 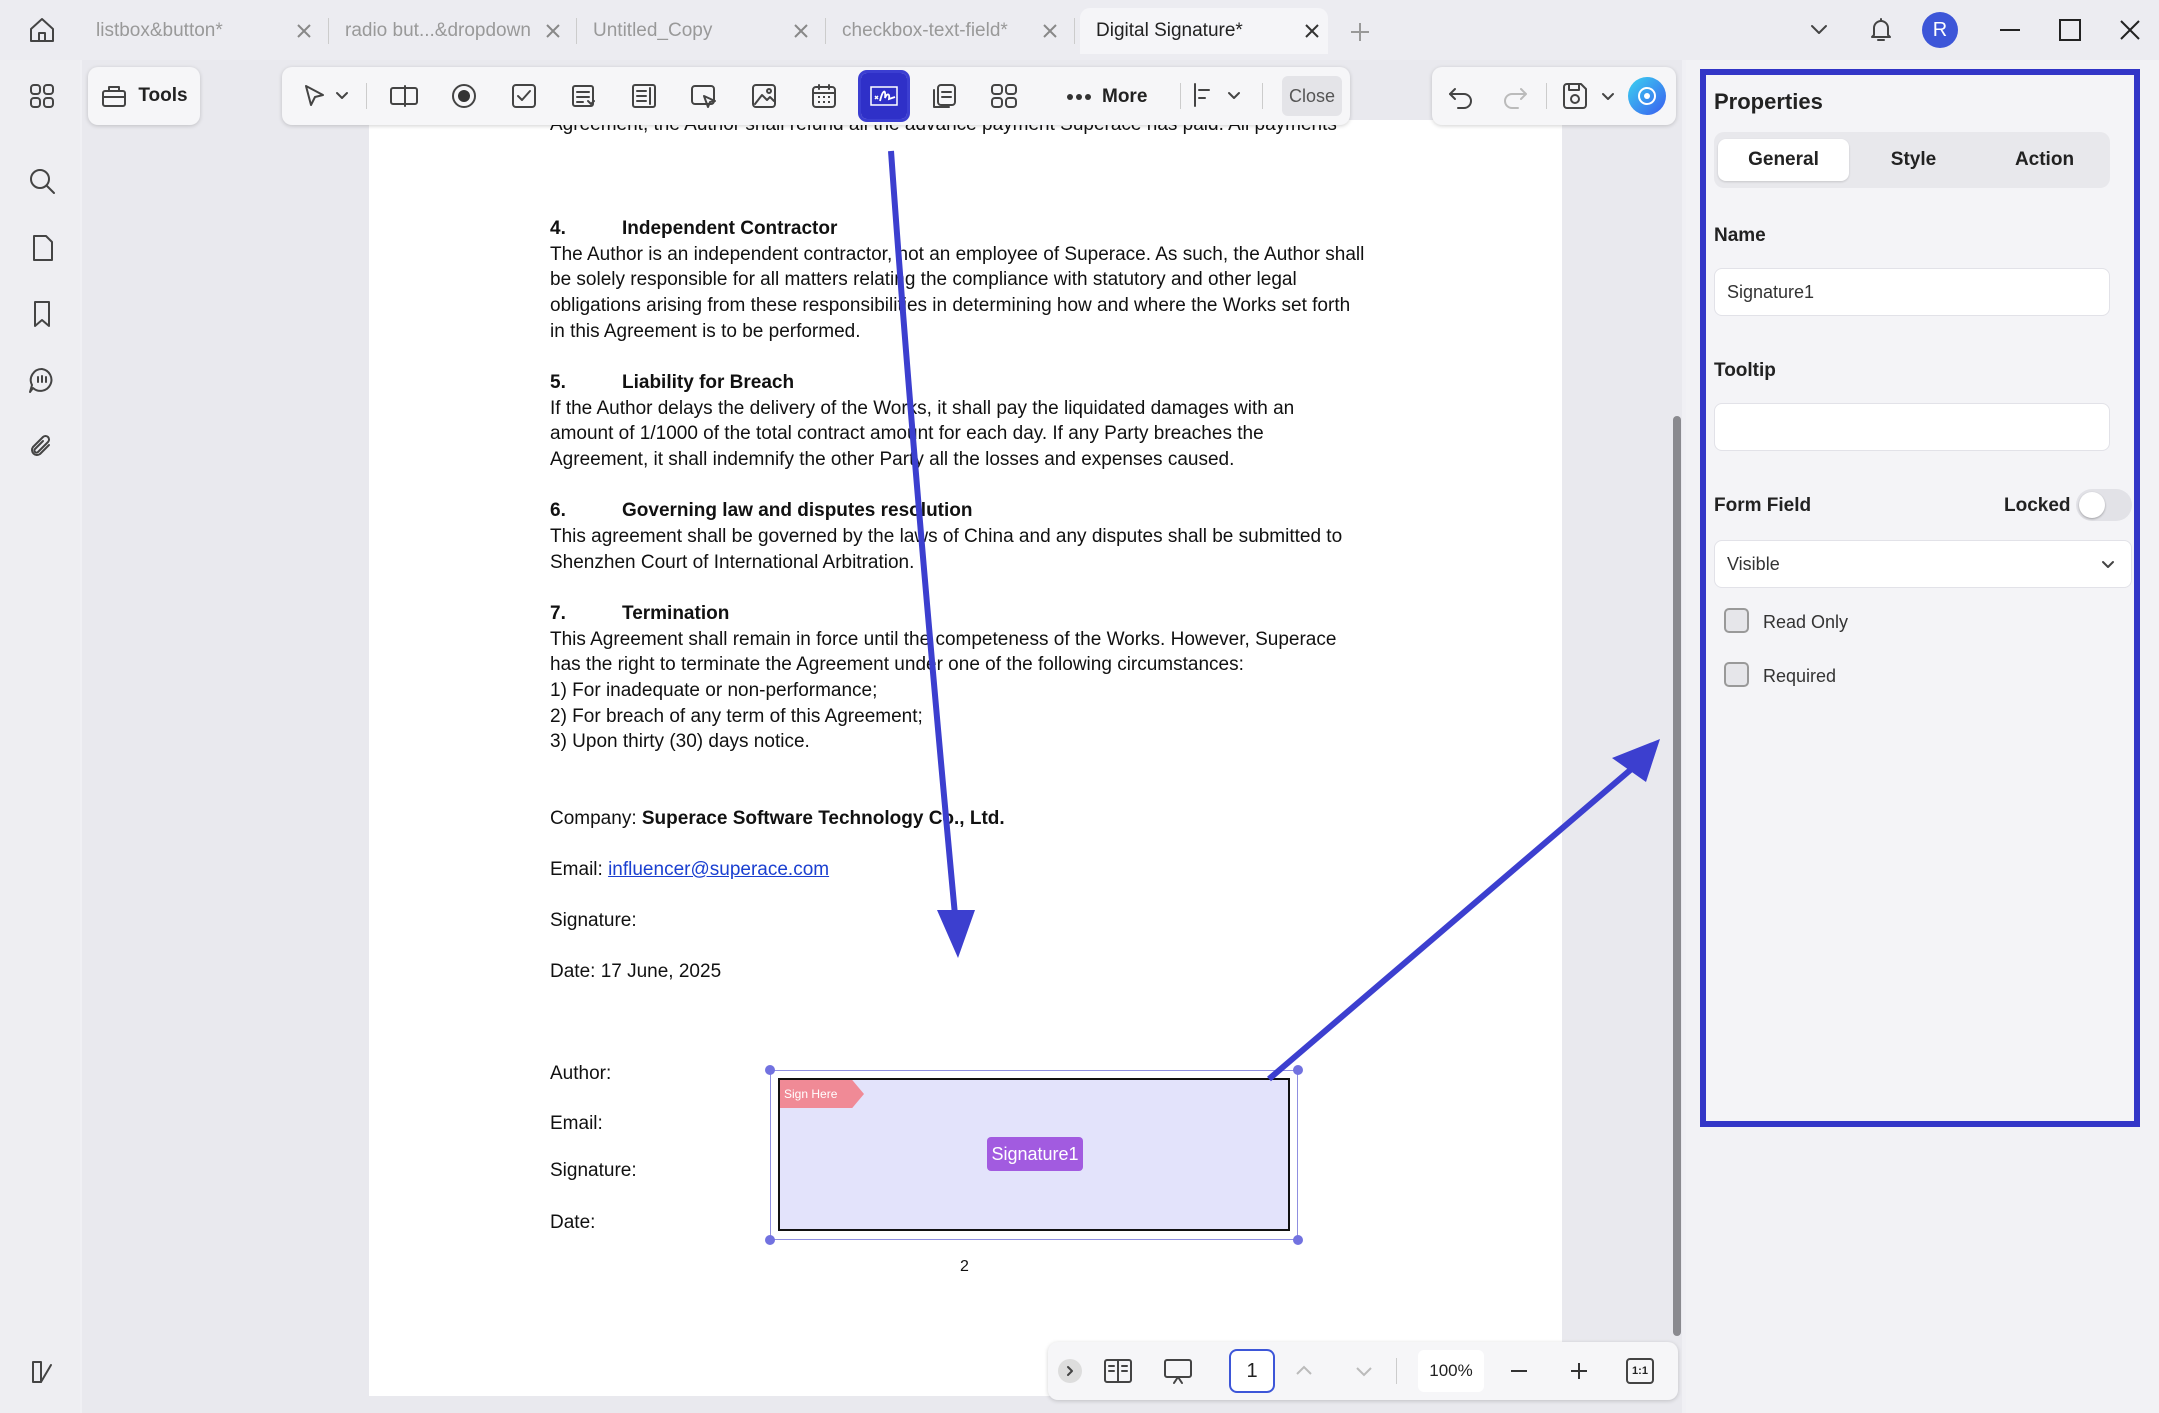 What do you see at coordinates (1004, 96) in the screenshot?
I see `grid-layout-tool-icon` at bounding box center [1004, 96].